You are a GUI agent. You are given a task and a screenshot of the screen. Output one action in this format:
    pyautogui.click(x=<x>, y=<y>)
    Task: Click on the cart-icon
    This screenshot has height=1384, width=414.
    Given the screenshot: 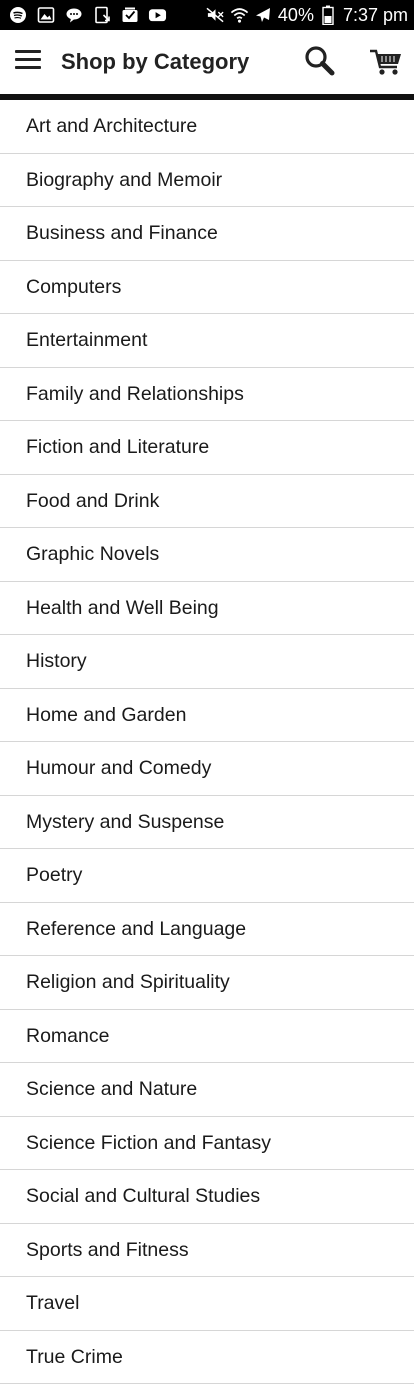 What is the action you would take?
    pyautogui.click(x=386, y=62)
    